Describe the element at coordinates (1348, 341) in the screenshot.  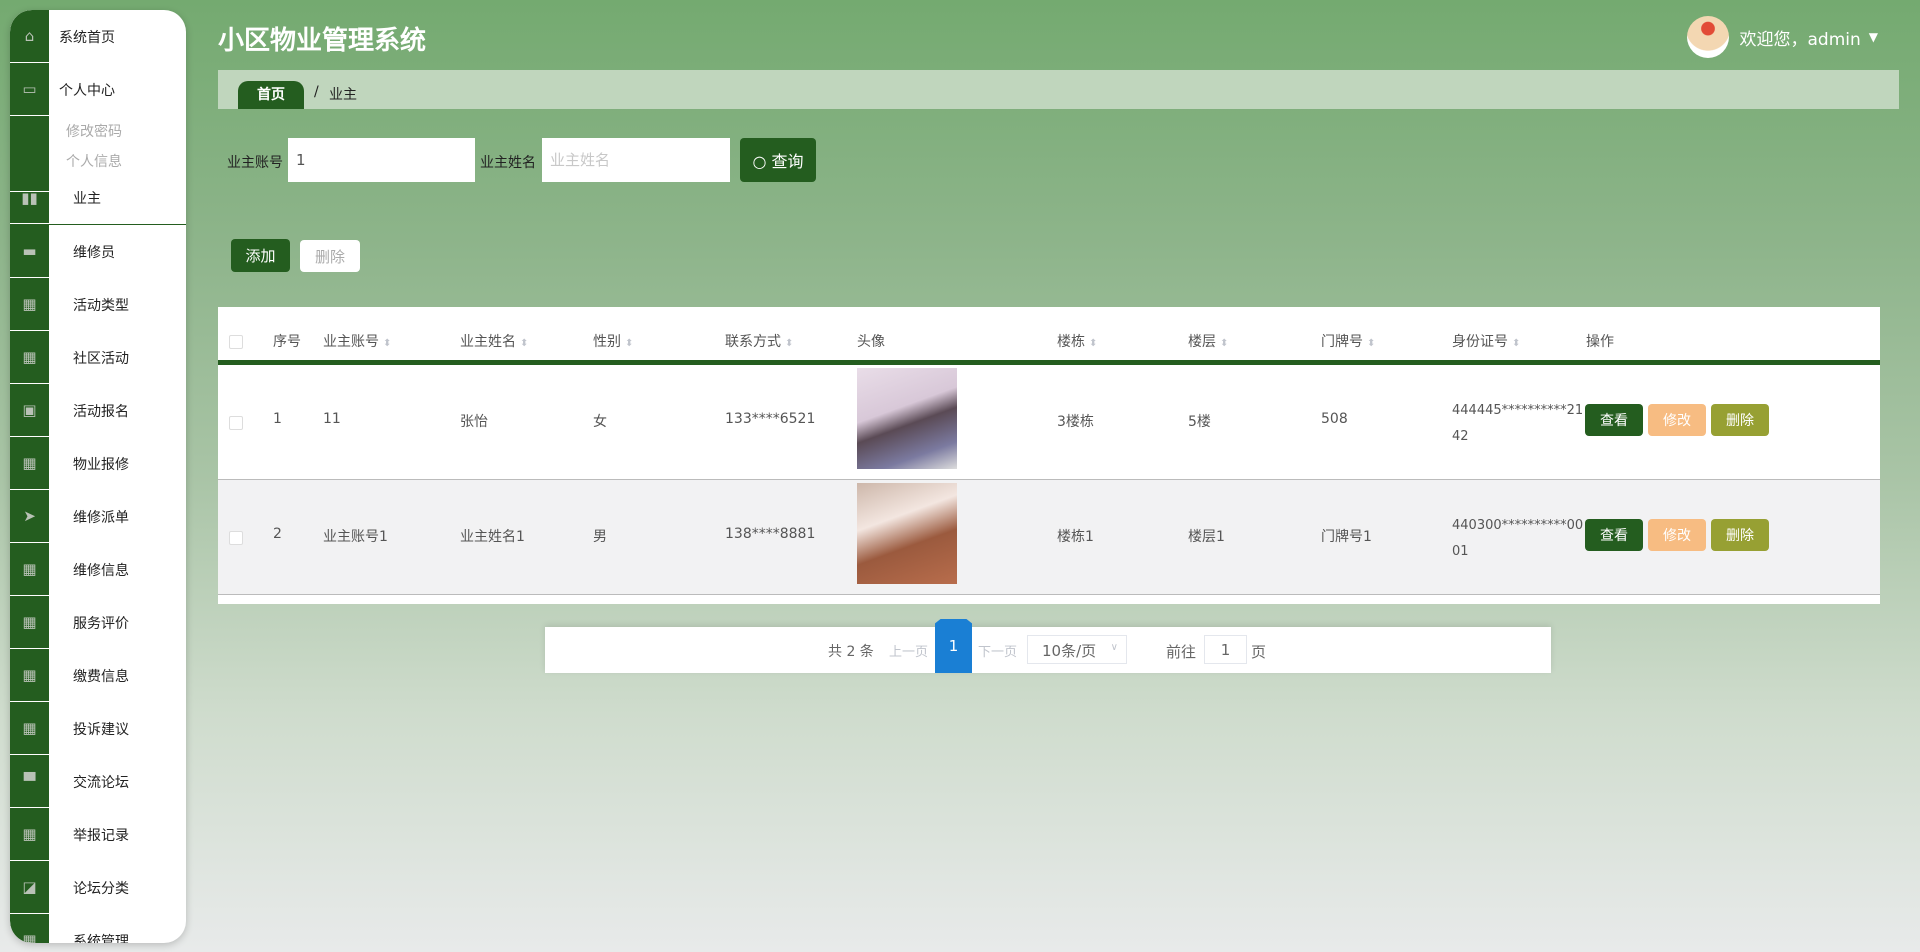
I see `column-header: 门牌号 ⬍` at that location.